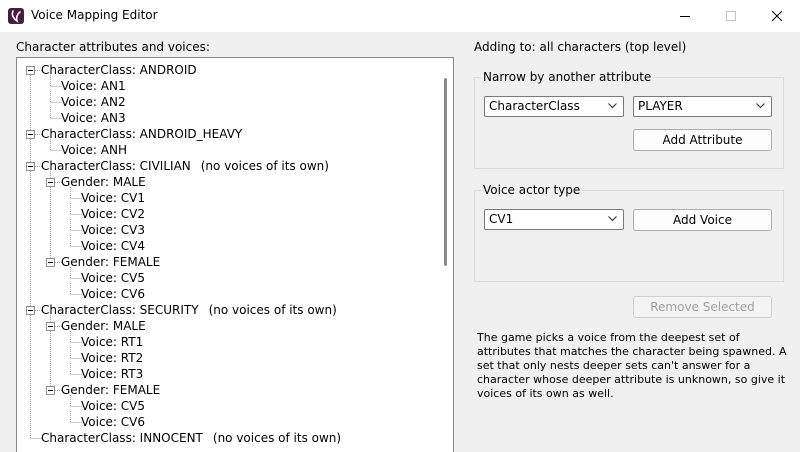  I want to click on tree-node-label: Voice: CV2, so click(113, 214).